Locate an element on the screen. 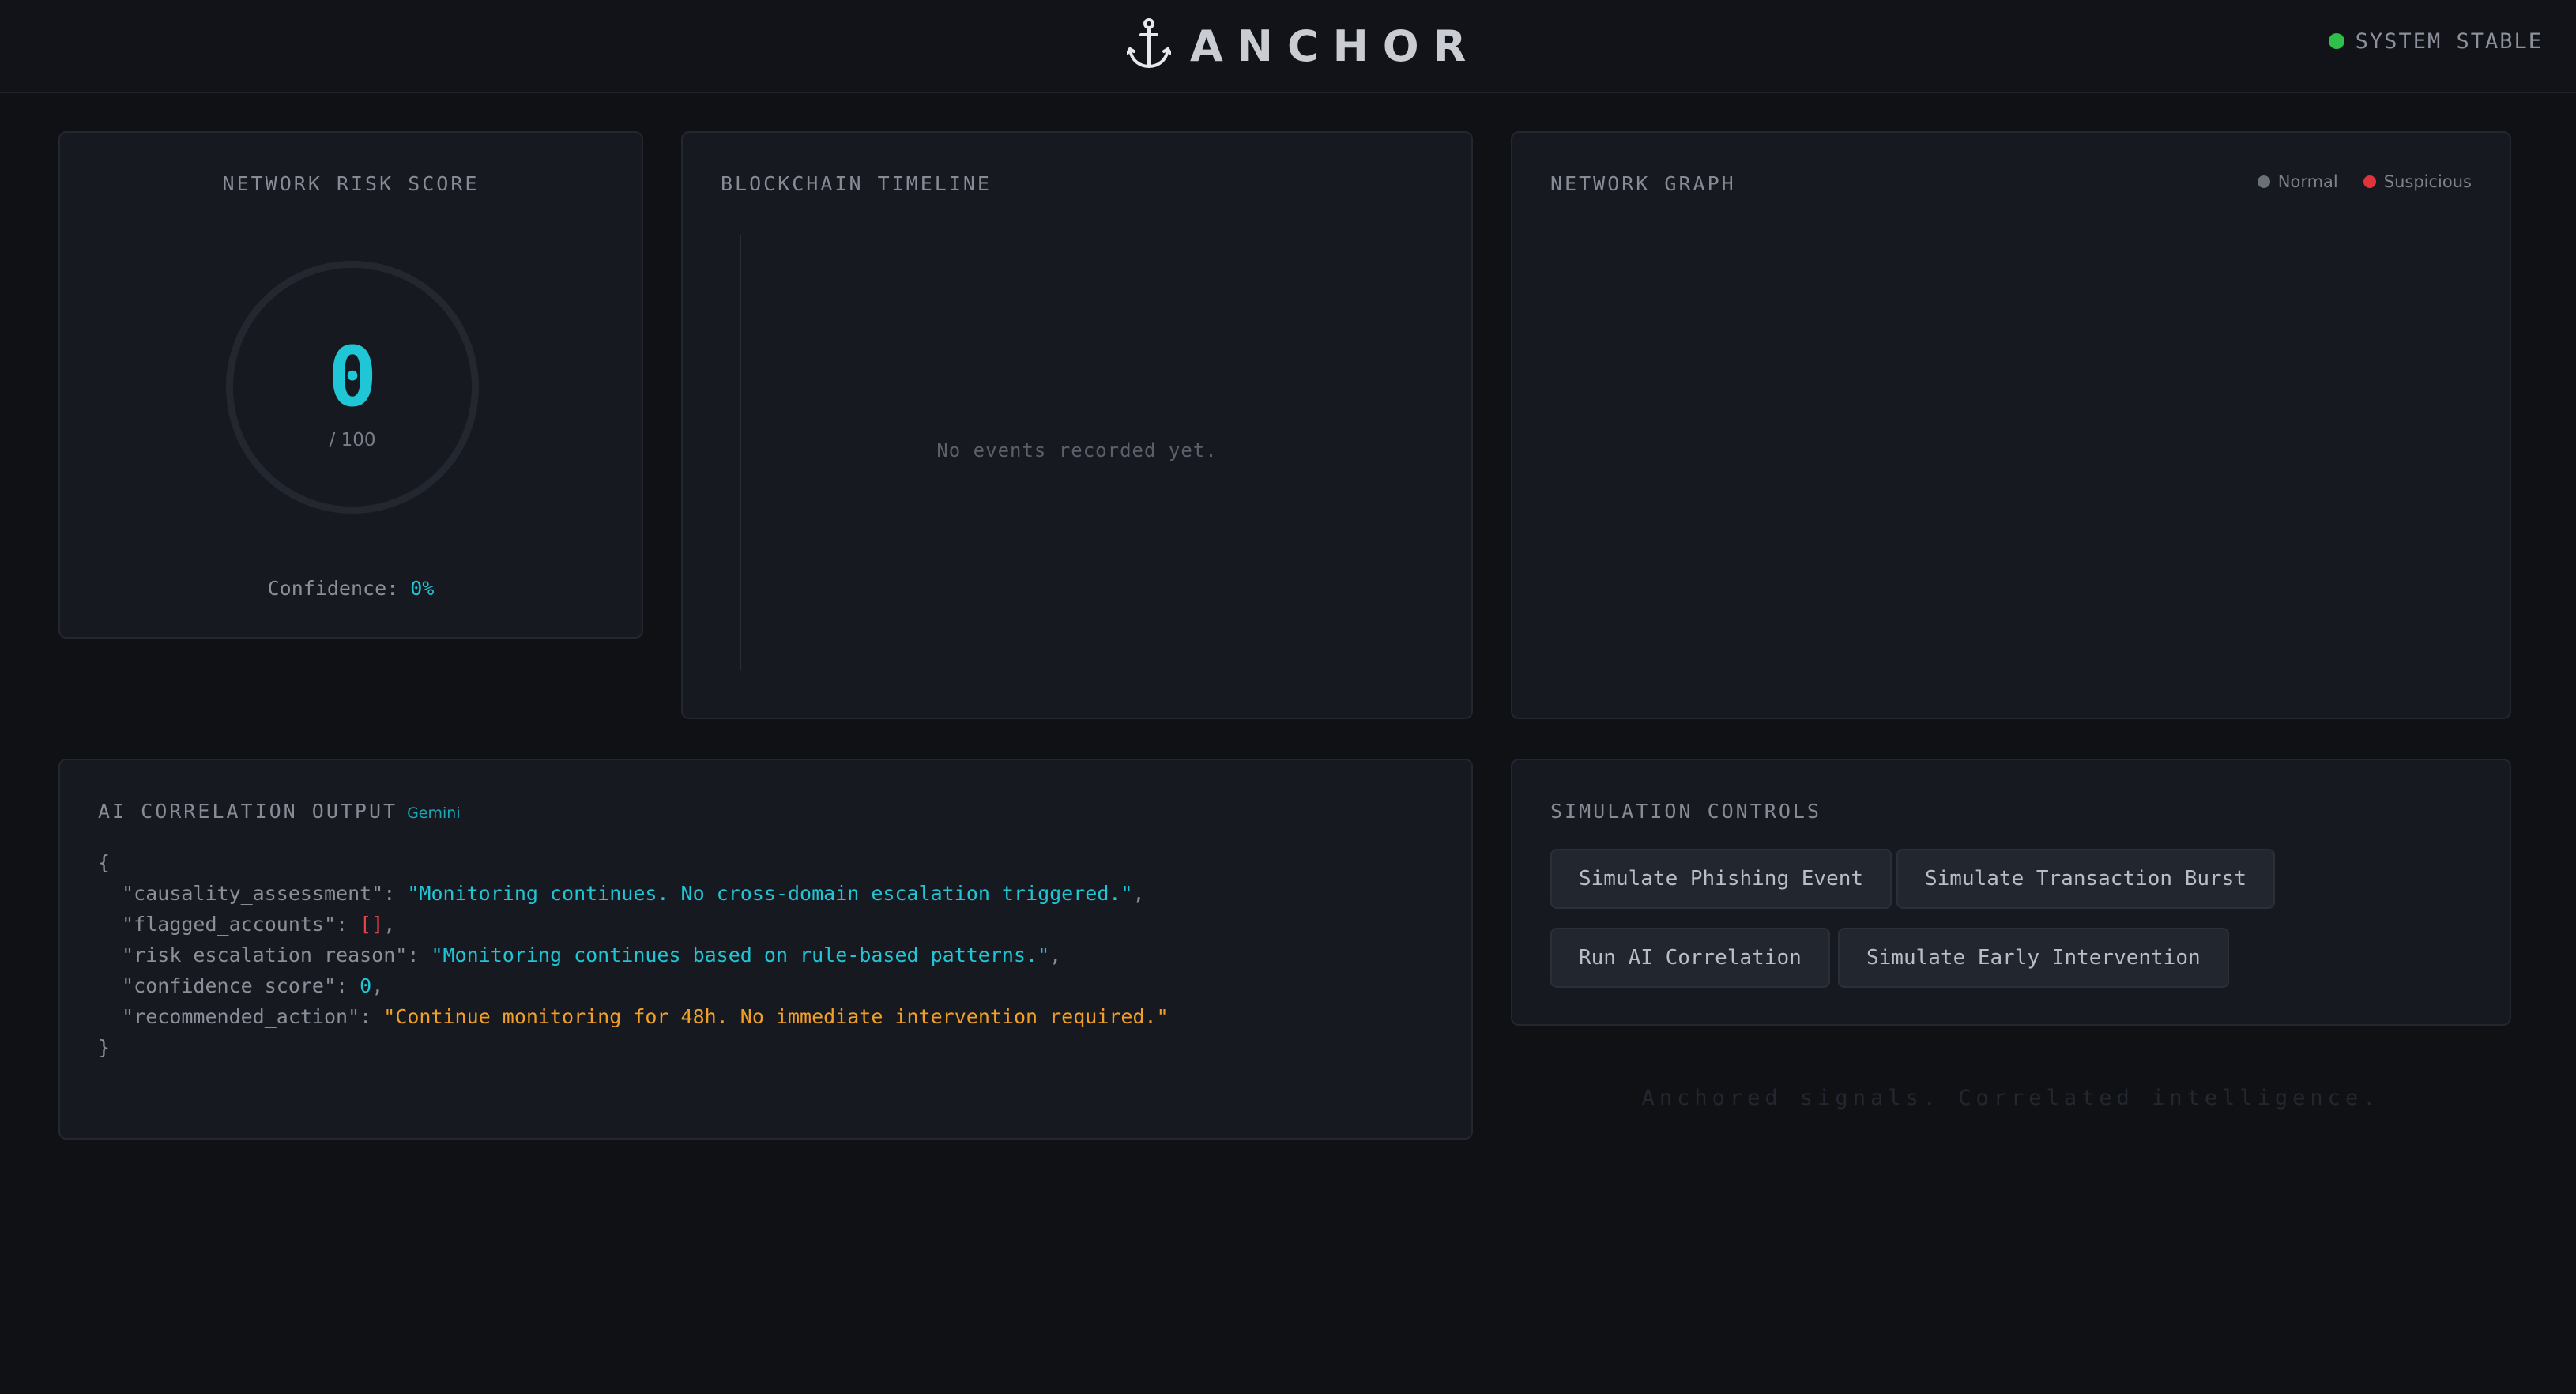 This screenshot has width=2576, height=1394. panel-title: AI CORRELATION OUTPUT is located at coordinates (248, 811).